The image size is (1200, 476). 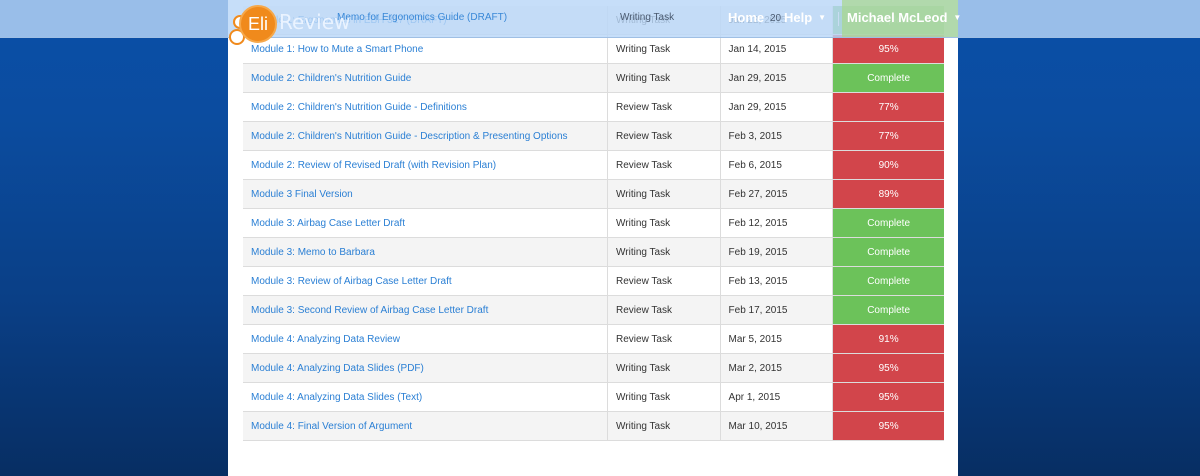 What do you see at coordinates (647, 17) in the screenshot?
I see `partial-row-type: Writing Task` at bounding box center [647, 17].